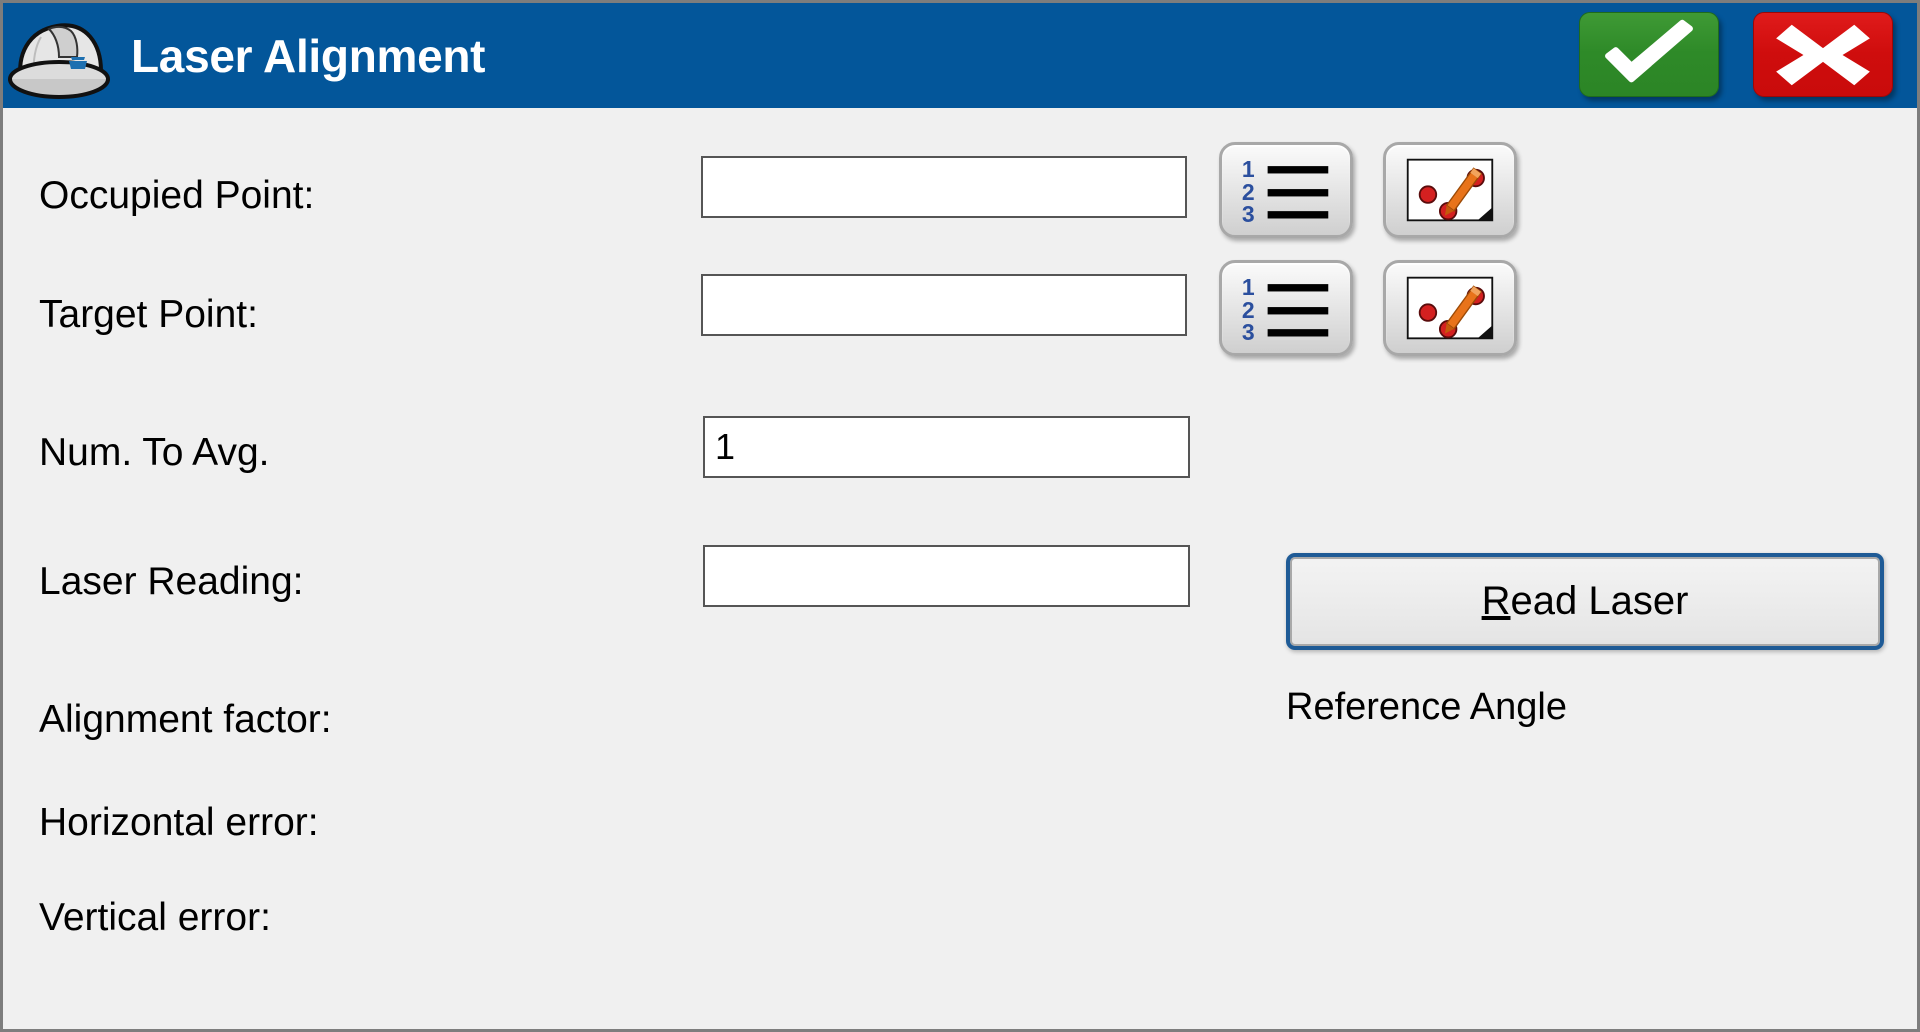 The height and width of the screenshot is (1032, 1920). I want to click on page-title: Laser Alignment, so click(308, 55).